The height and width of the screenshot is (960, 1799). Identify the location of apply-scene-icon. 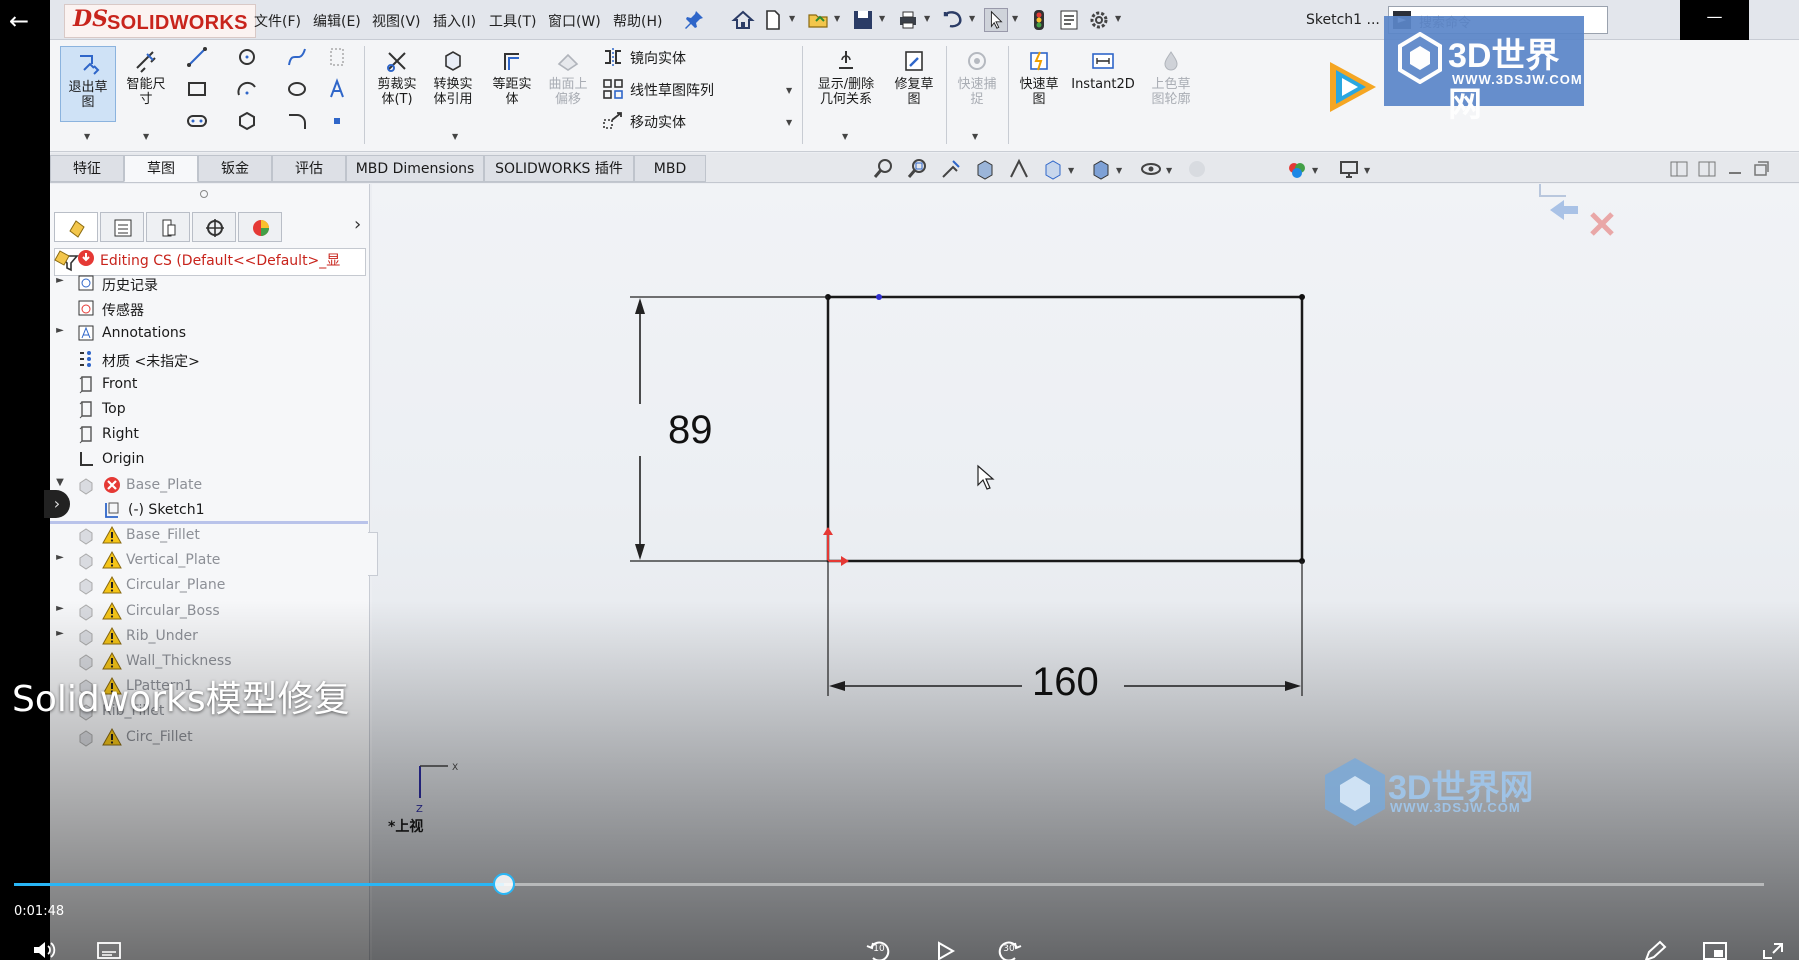
(1297, 169).